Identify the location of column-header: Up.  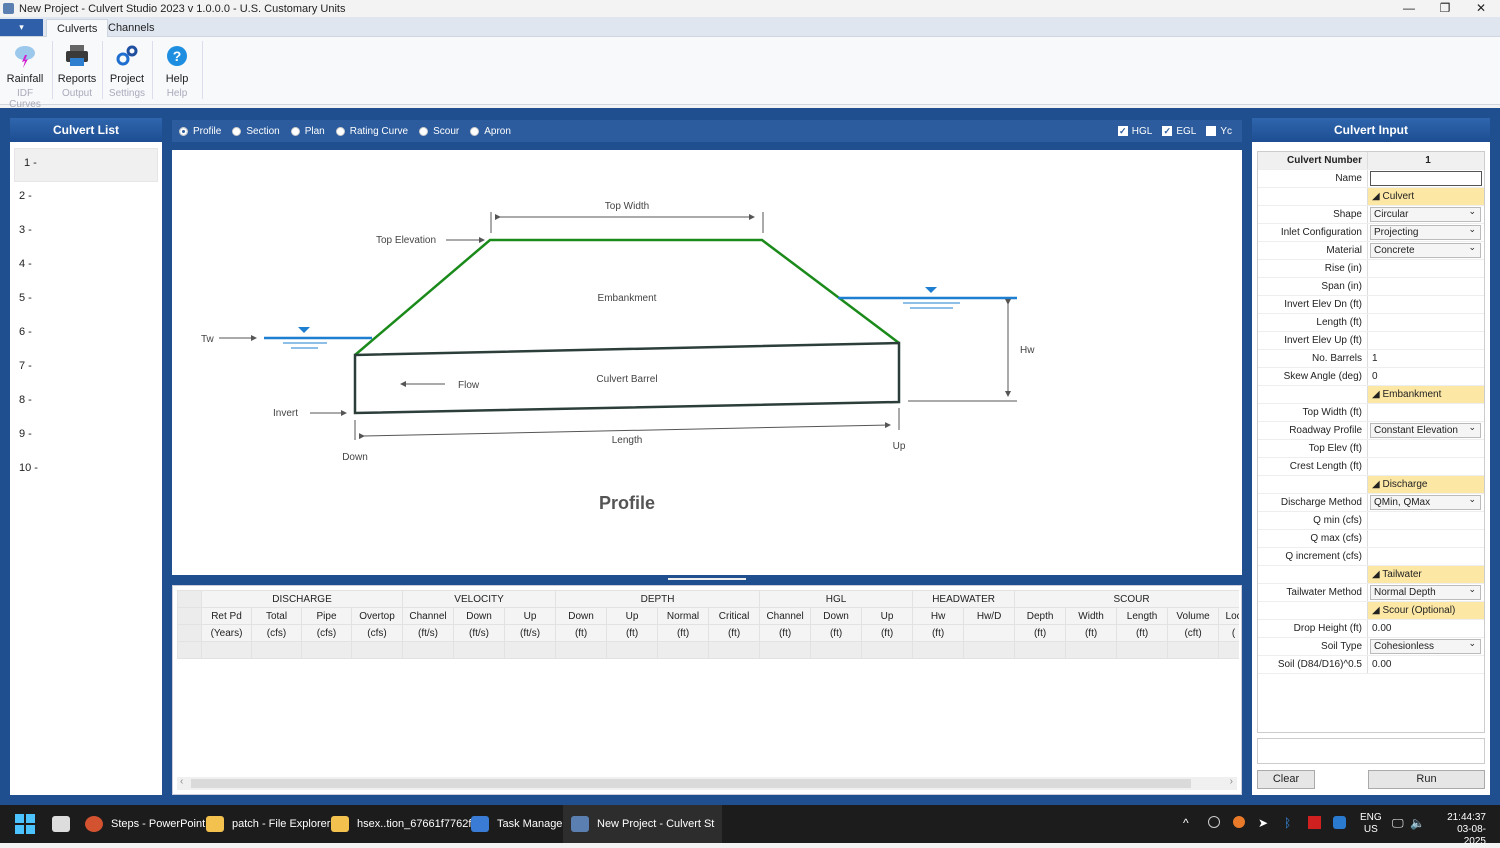
(530, 616).